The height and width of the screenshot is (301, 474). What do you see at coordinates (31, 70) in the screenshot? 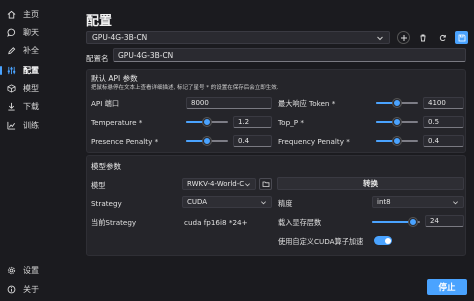
I see `sidebar-item-label: 配置` at bounding box center [31, 70].